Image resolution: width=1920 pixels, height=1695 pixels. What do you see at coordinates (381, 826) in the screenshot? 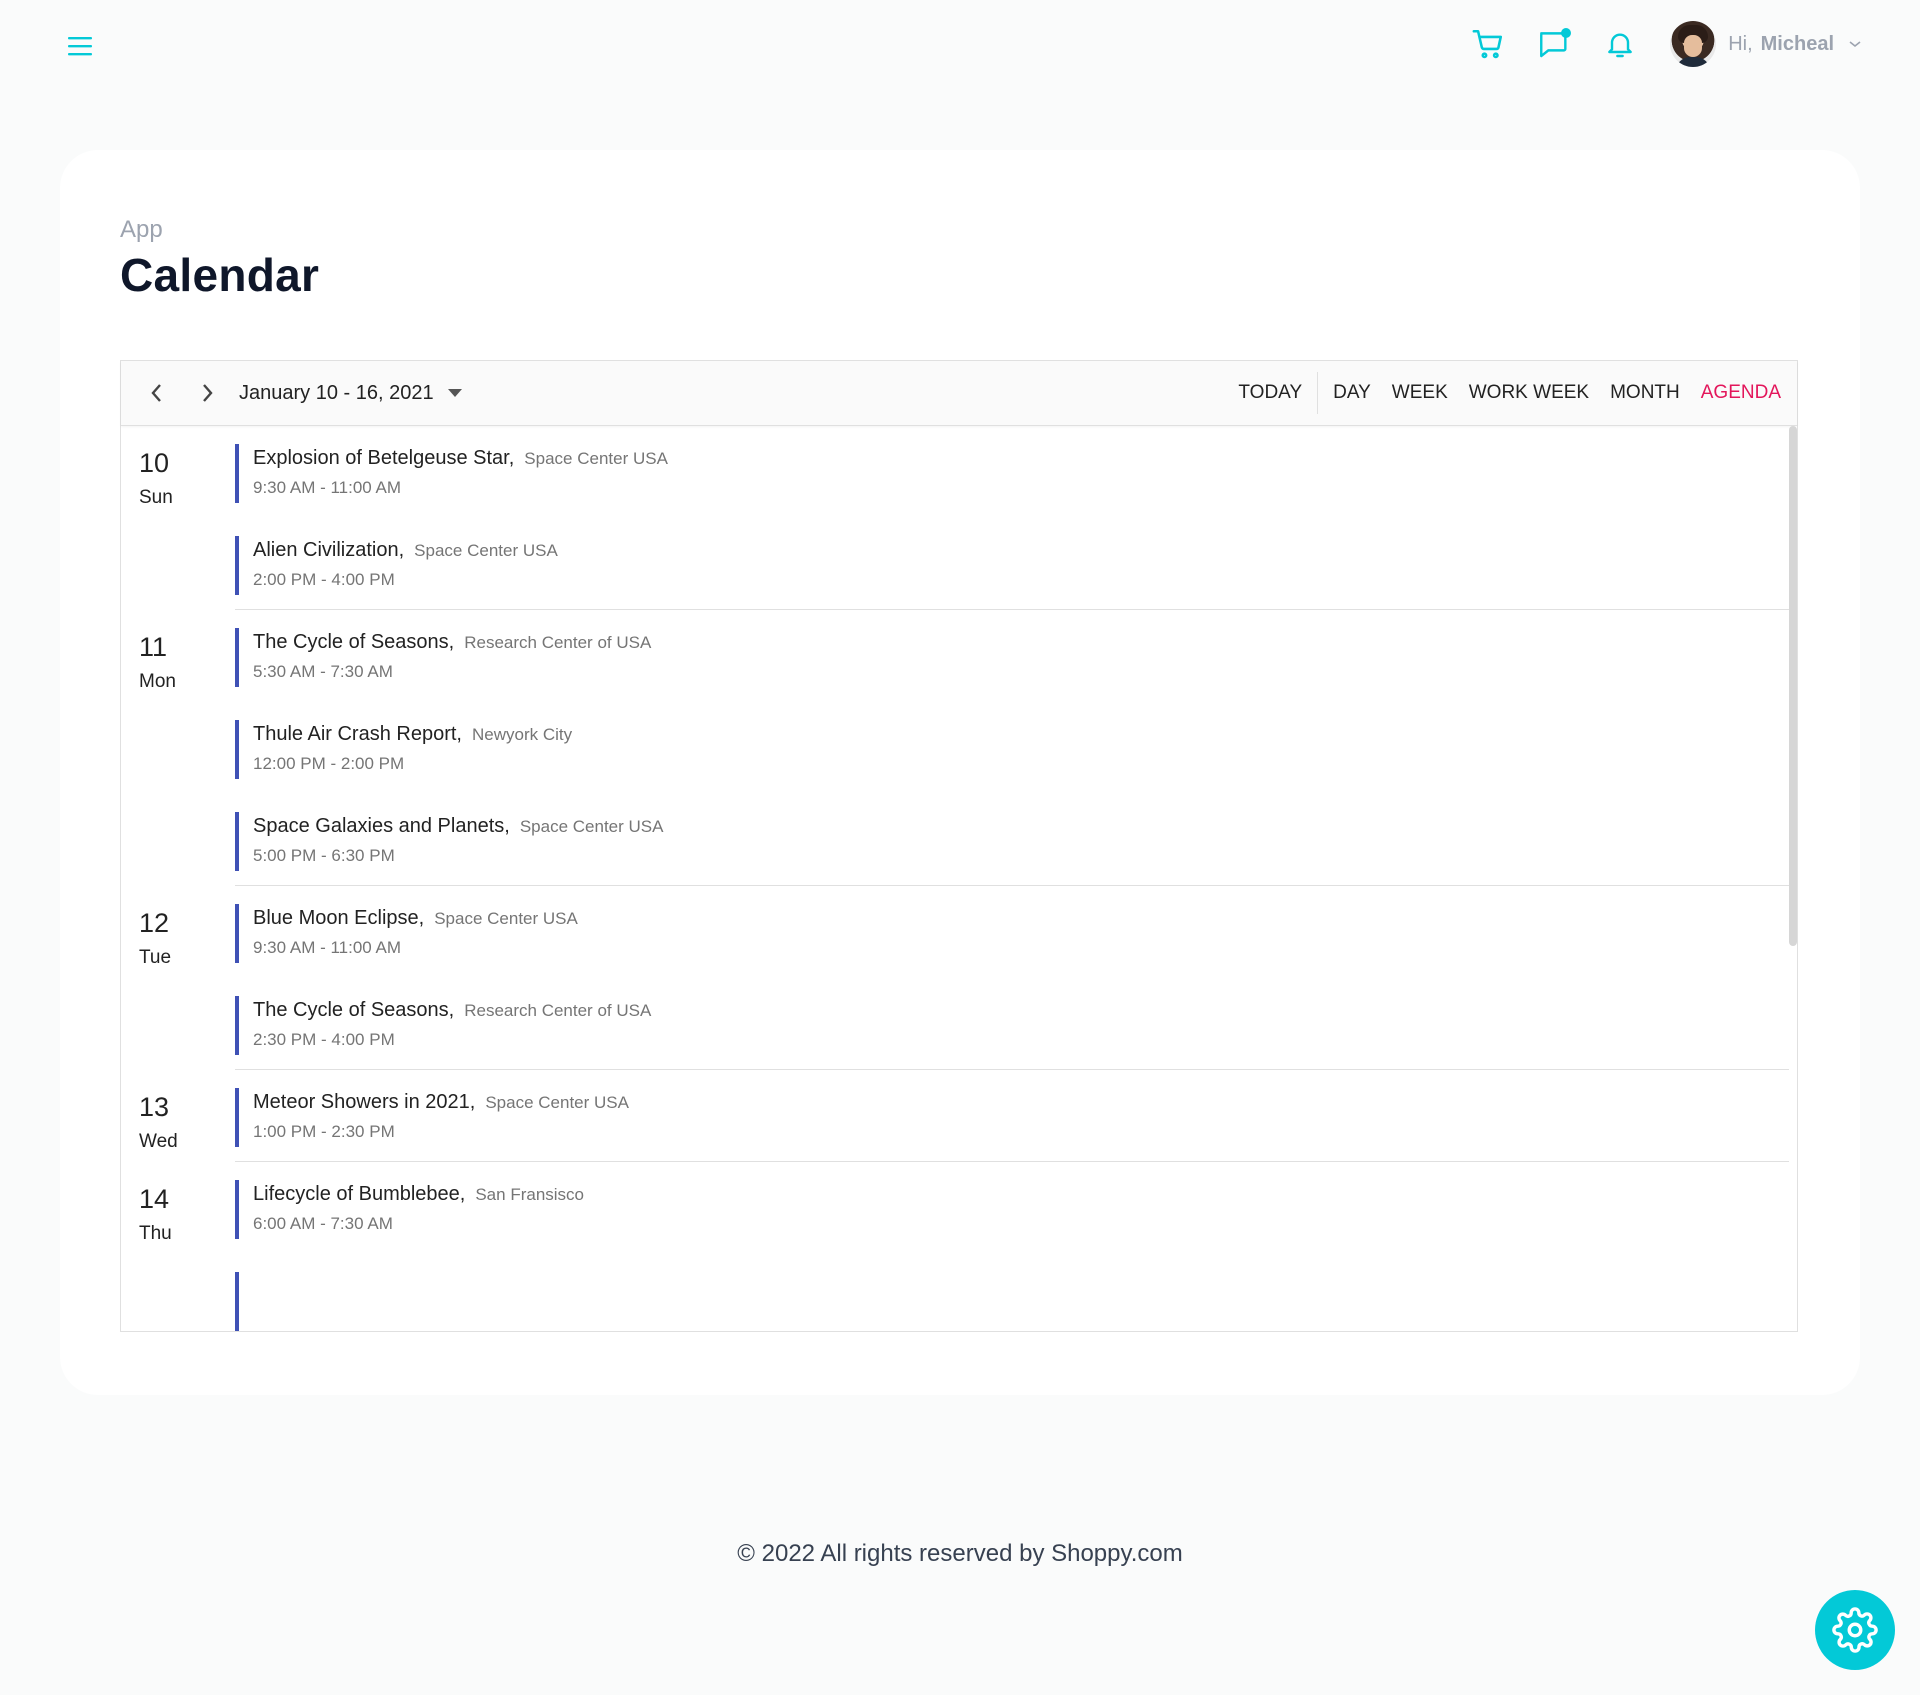
I see `event-title: Space Galaxies and Planets,` at bounding box center [381, 826].